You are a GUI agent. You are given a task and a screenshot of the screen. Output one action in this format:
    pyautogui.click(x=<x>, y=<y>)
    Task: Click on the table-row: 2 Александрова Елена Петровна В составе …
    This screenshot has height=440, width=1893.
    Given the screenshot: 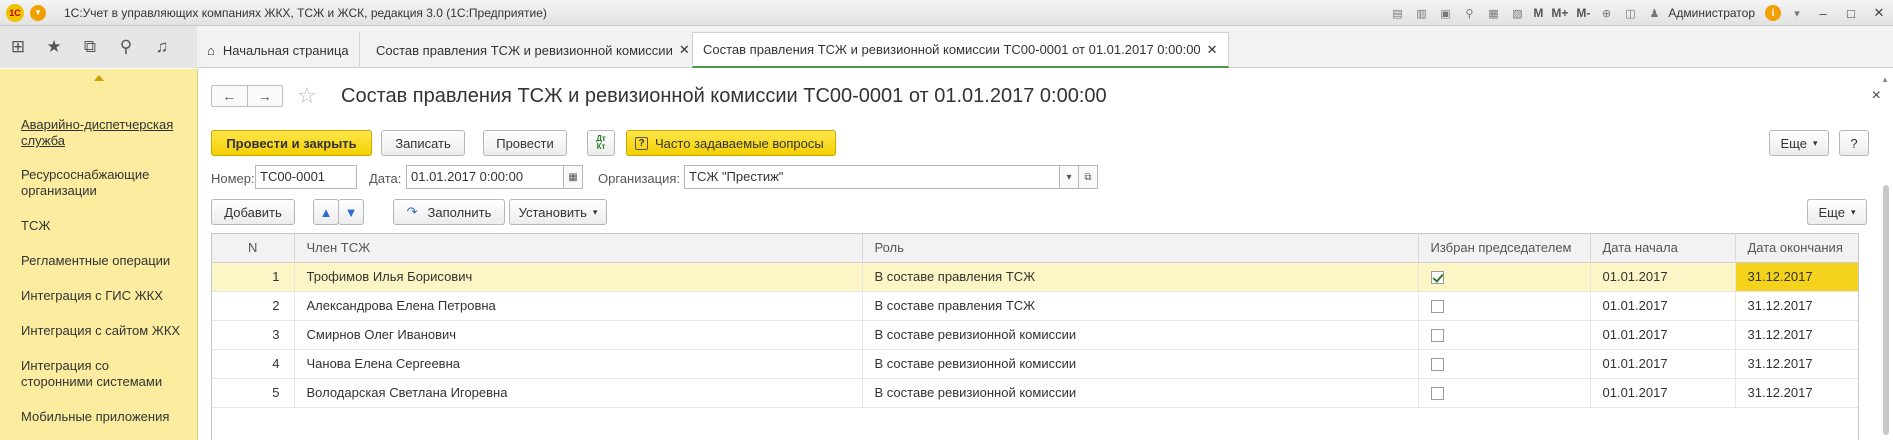 What is the action you would take?
    pyautogui.click(x=1035, y=306)
    